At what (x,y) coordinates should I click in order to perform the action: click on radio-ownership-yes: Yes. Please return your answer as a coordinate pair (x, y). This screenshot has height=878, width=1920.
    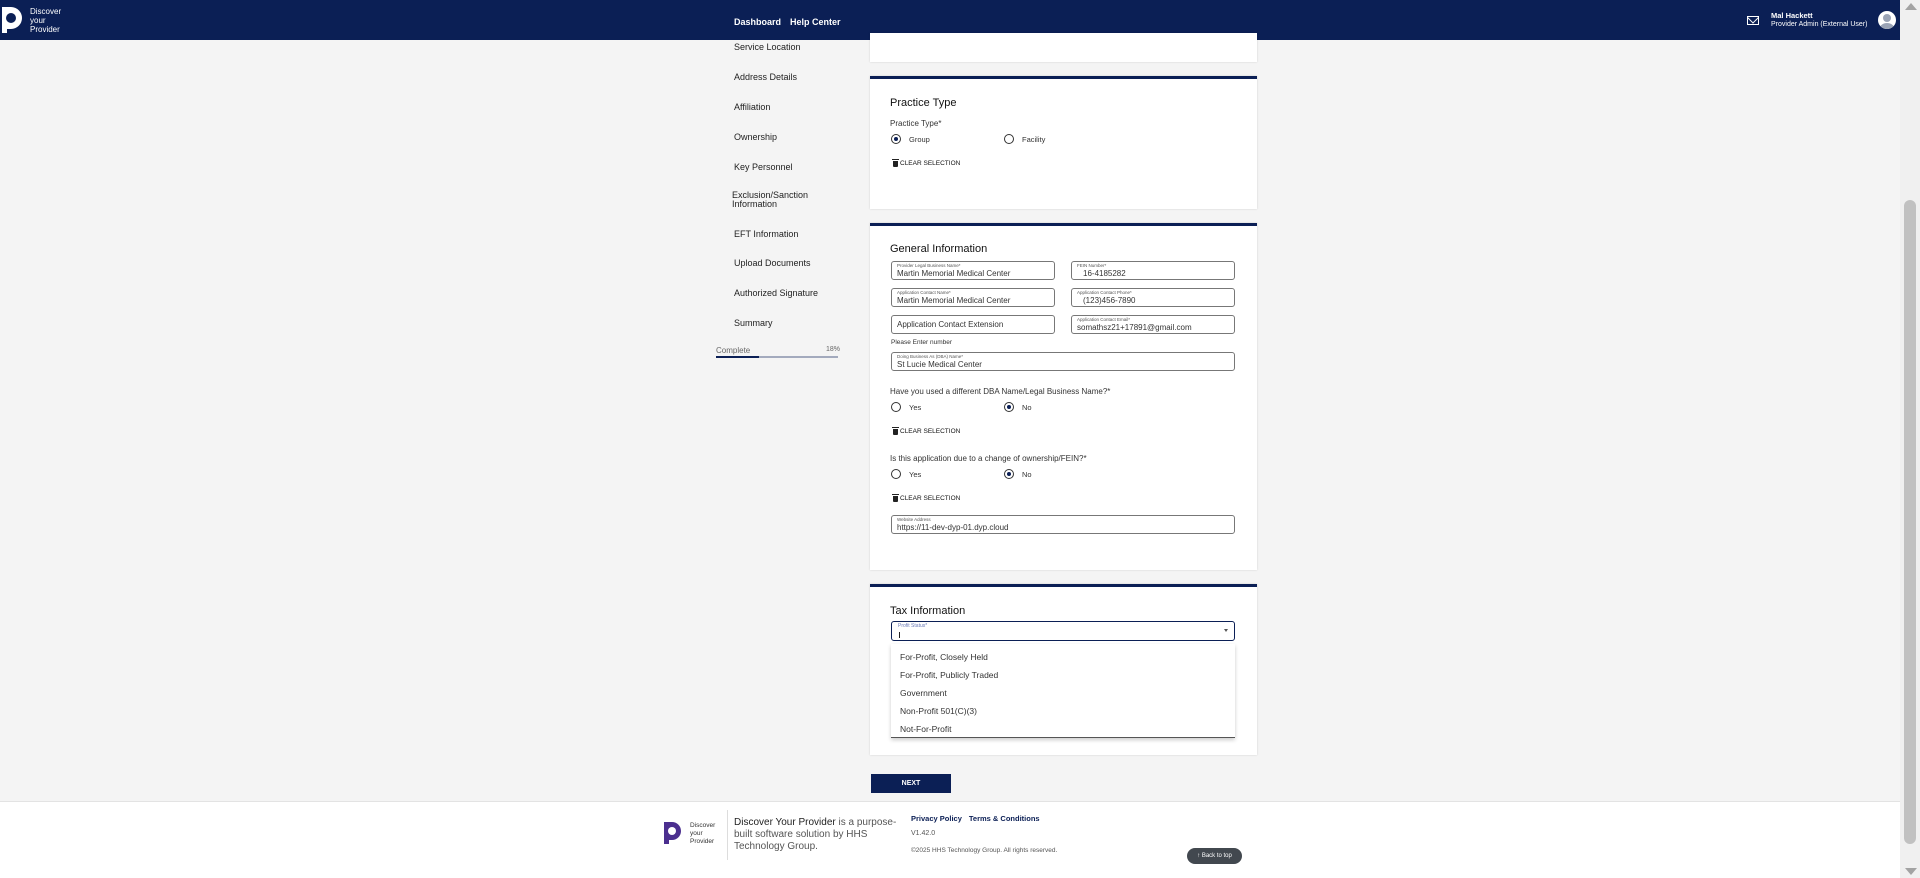
    Looking at the image, I should click on (906, 474).